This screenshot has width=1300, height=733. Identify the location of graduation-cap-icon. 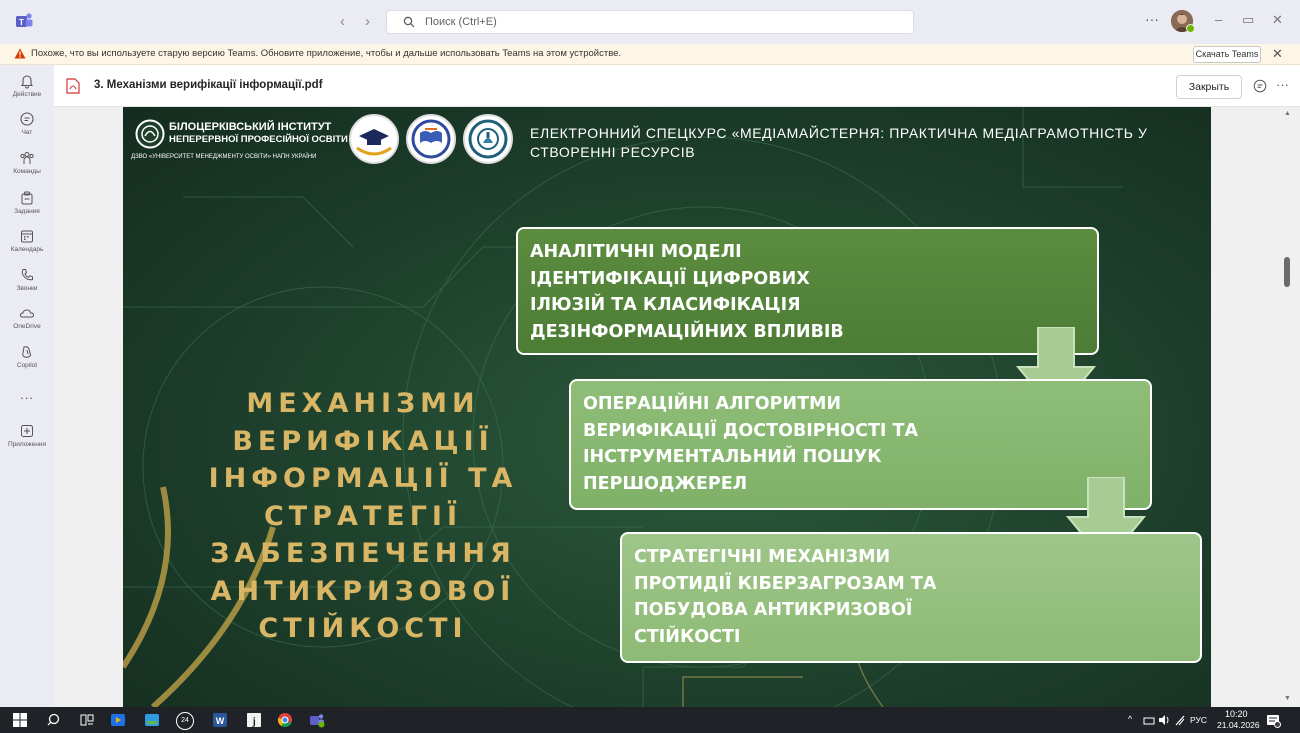
(374, 139).